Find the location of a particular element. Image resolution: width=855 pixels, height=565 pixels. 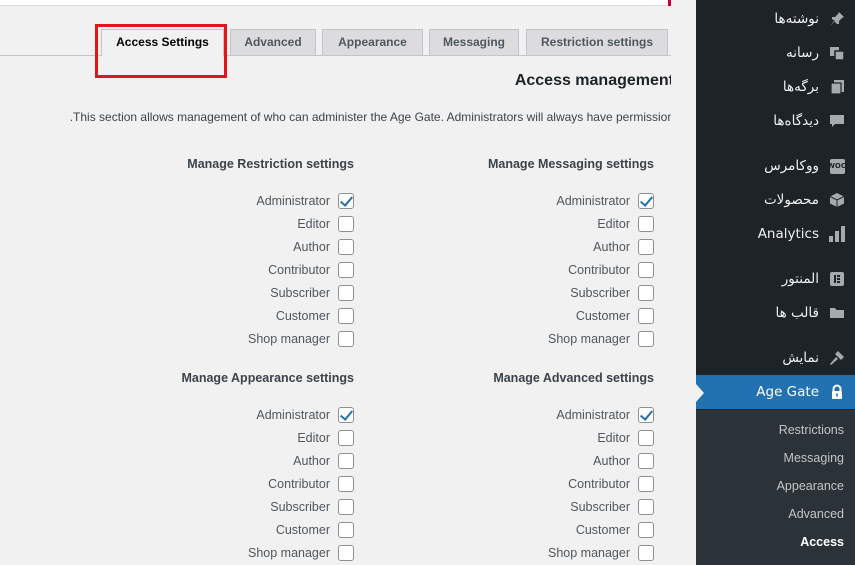

sidebar-item-label: رسانه is located at coordinates (802, 53).